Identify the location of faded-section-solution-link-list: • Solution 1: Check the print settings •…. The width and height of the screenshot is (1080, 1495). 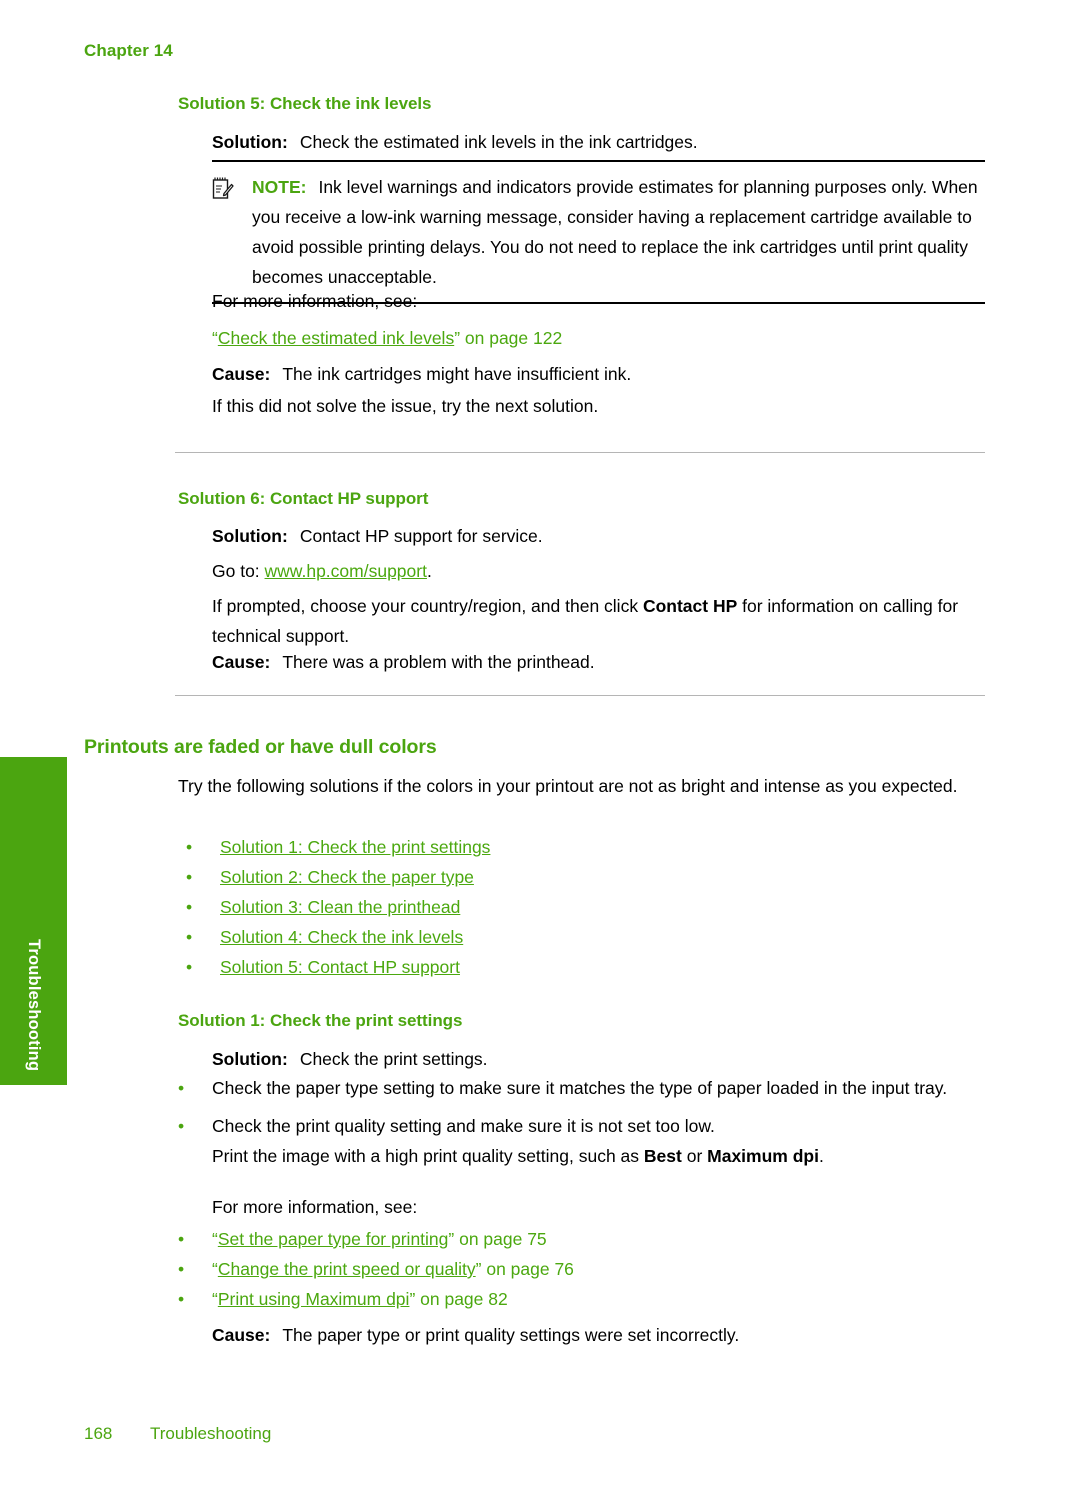
(478, 907).